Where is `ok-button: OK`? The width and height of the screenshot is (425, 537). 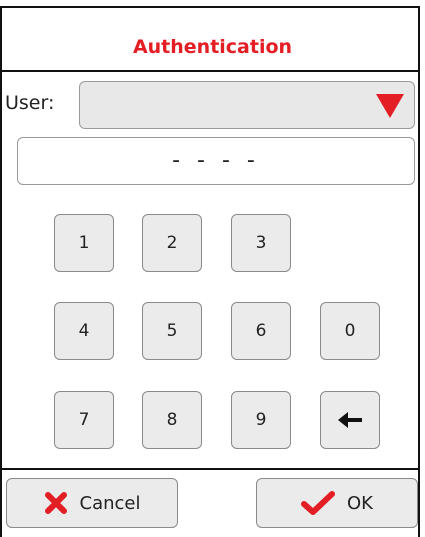
ok-button: OK is located at coordinates (337, 503).